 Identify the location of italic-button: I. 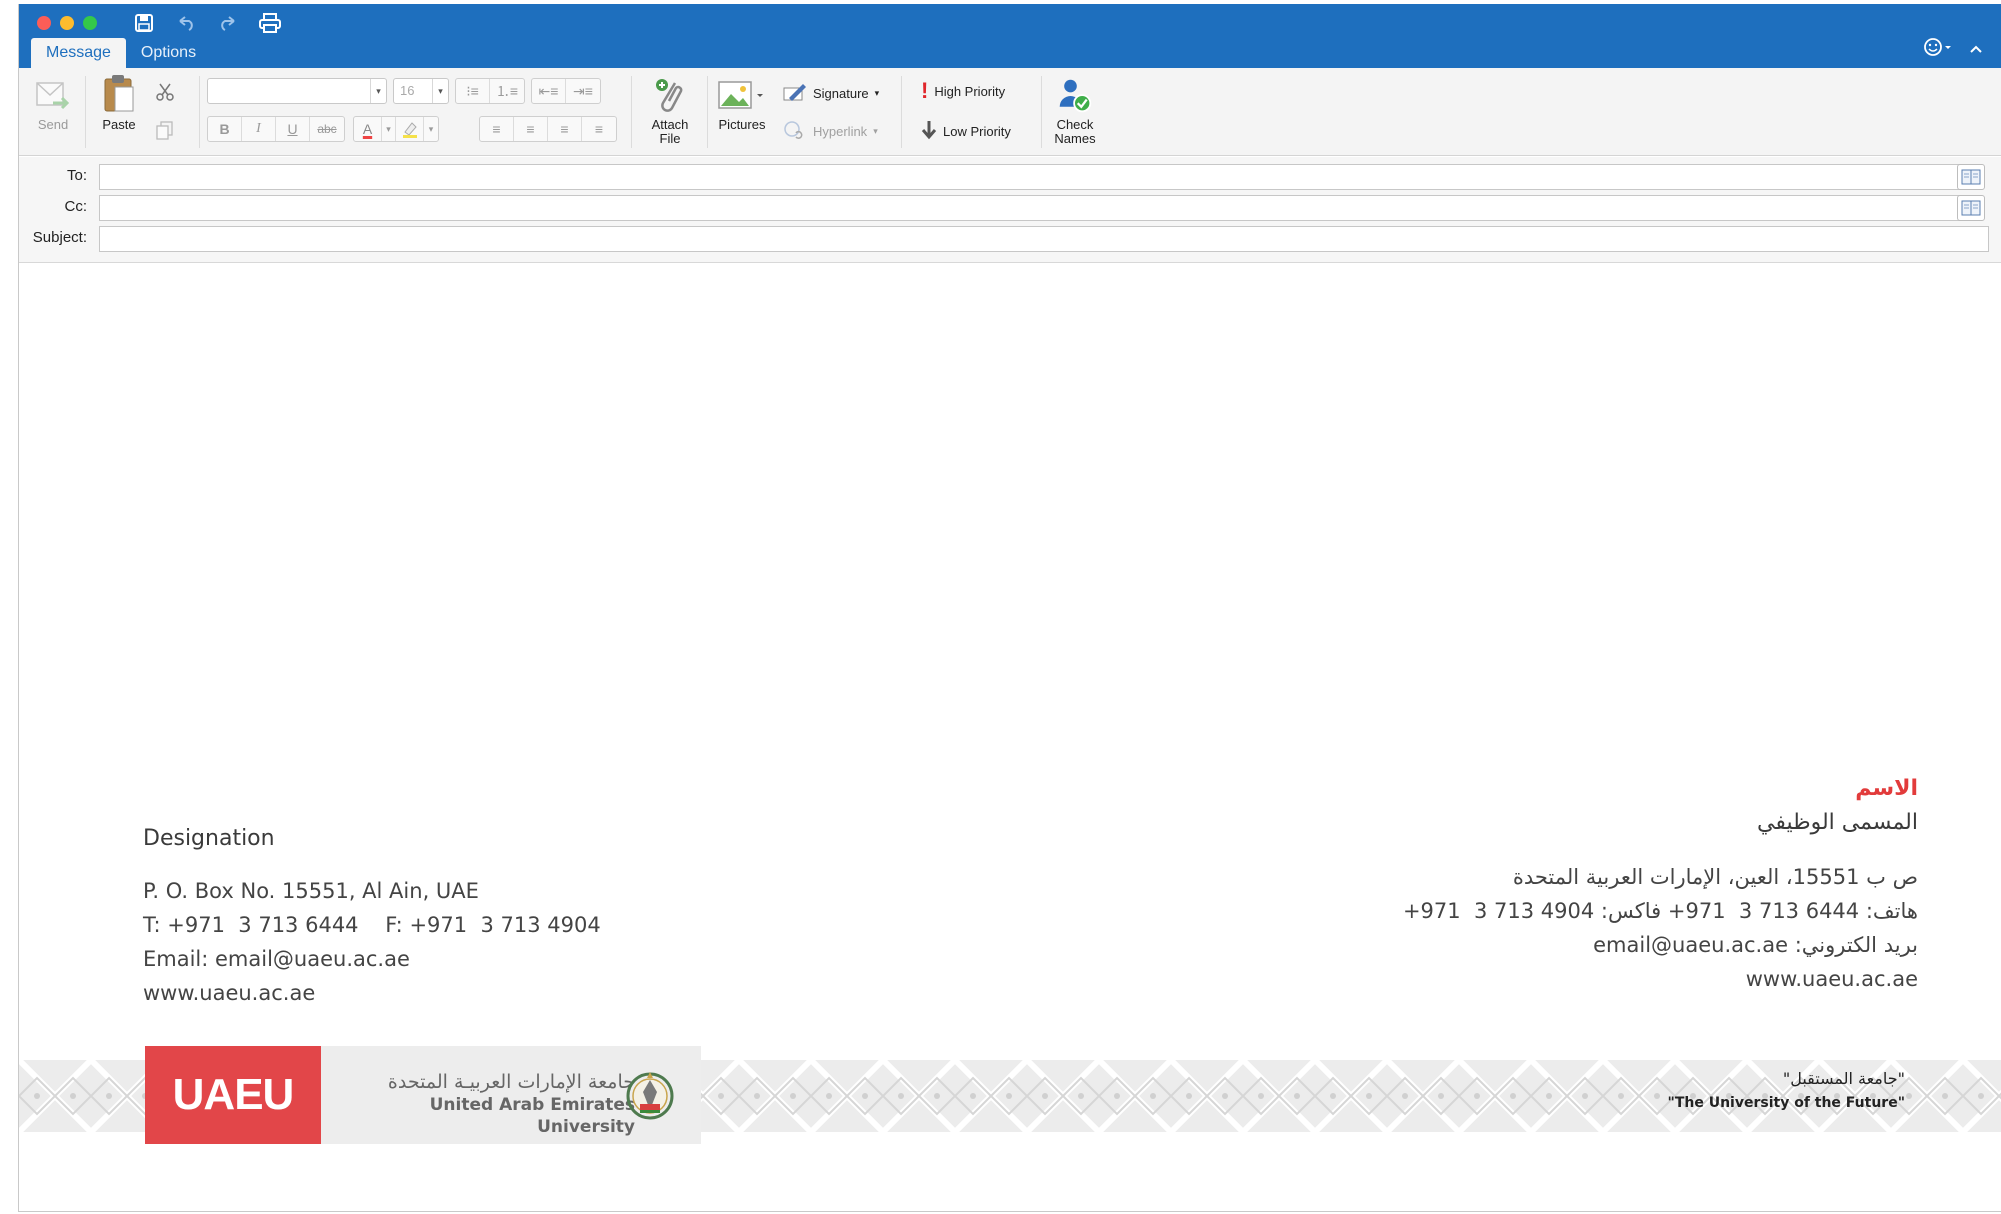
(259, 129).